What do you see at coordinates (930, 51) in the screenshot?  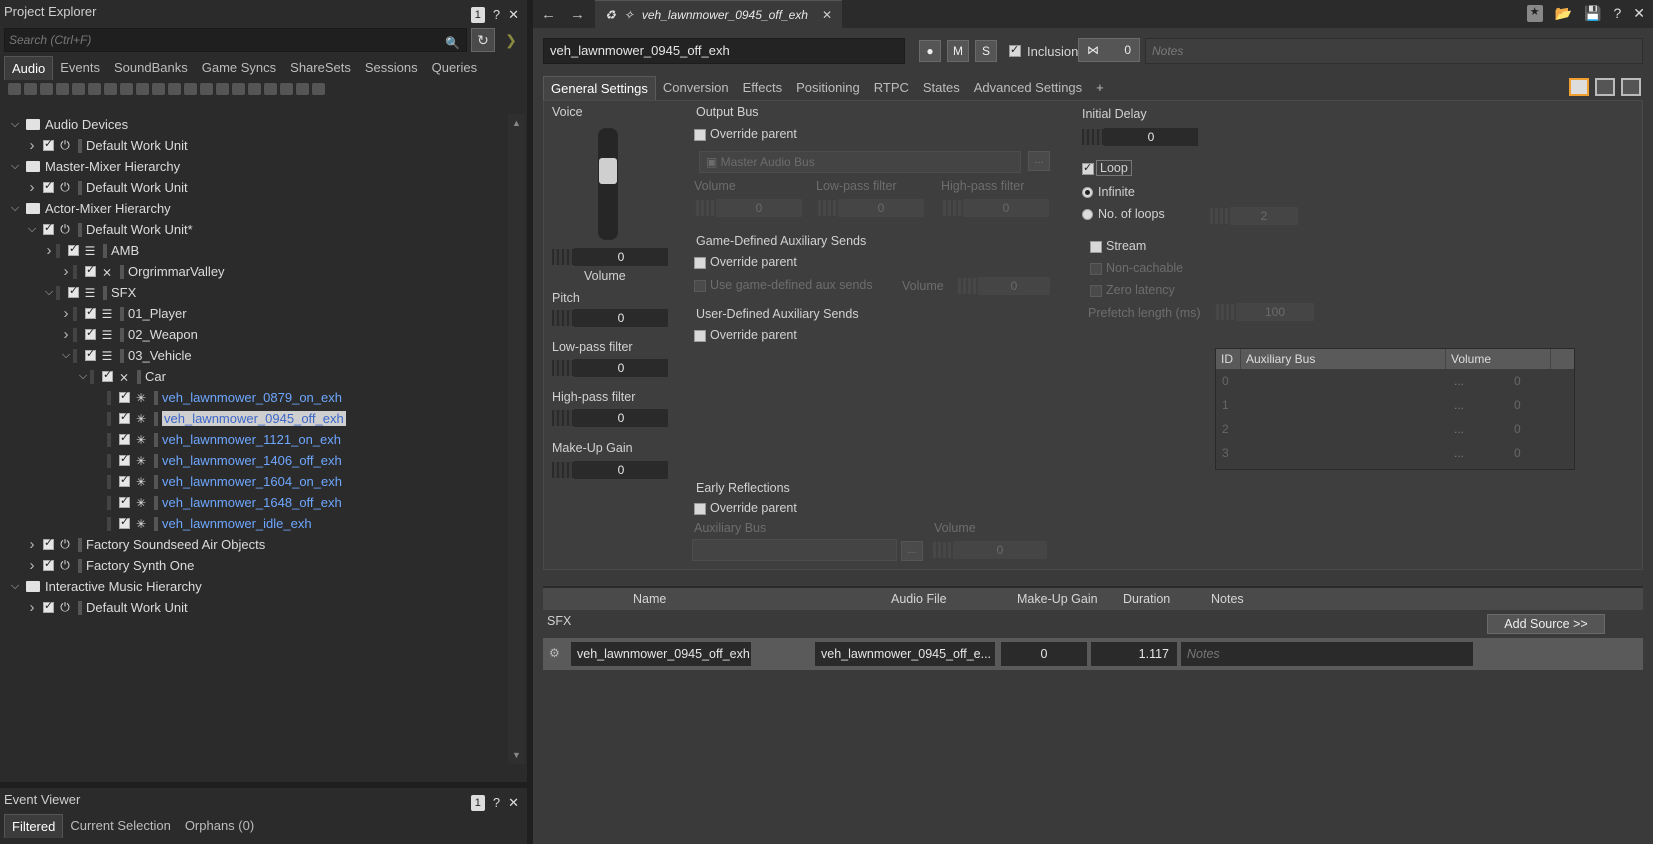 I see `color-palette-icon: ●` at bounding box center [930, 51].